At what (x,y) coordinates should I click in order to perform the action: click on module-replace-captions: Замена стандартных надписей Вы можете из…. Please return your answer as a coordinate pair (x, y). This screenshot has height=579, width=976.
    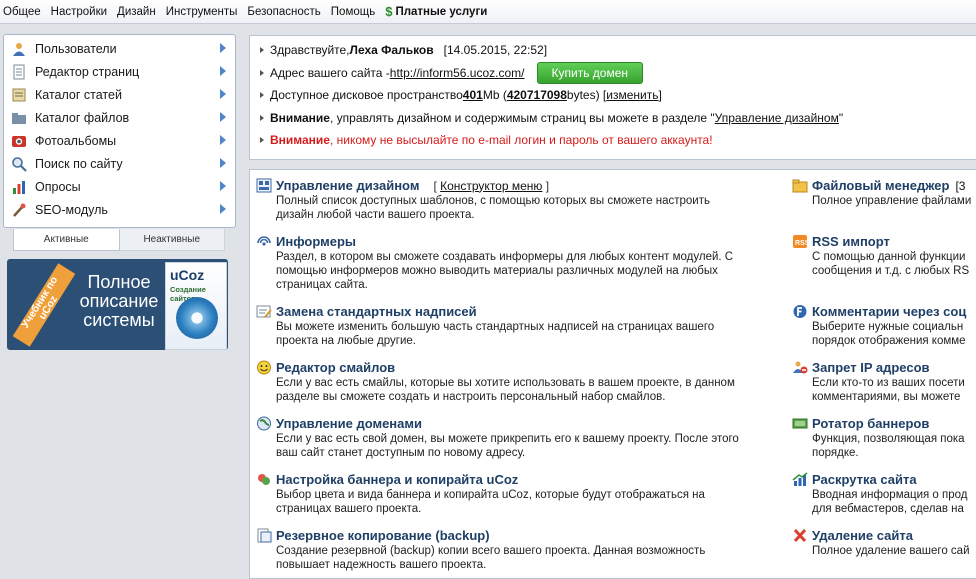
    Looking at the image, I should click on (485, 325).